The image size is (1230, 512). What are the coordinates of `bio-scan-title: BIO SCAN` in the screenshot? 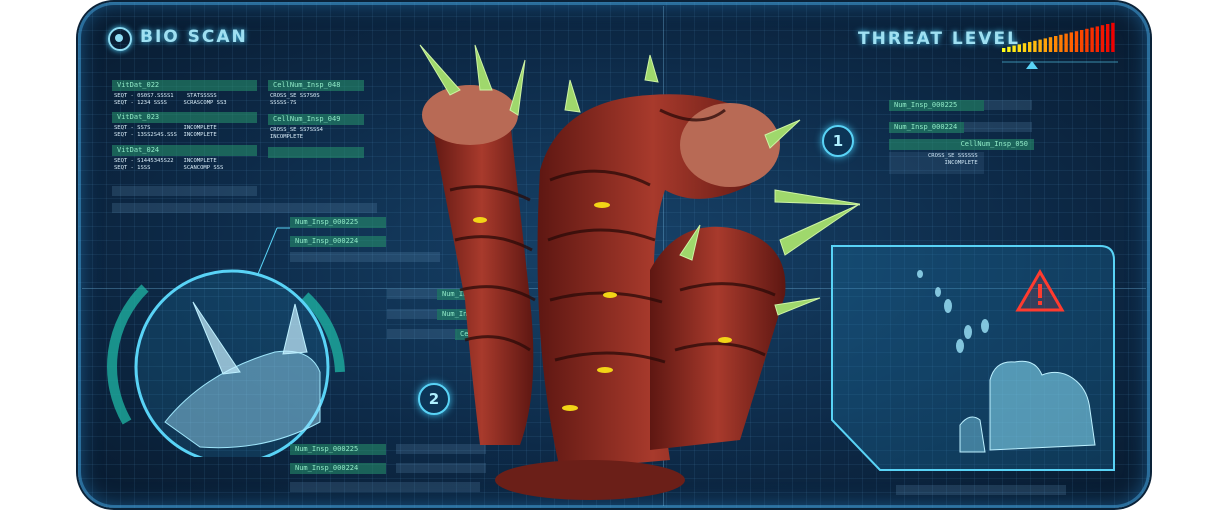 It's located at (194, 37).